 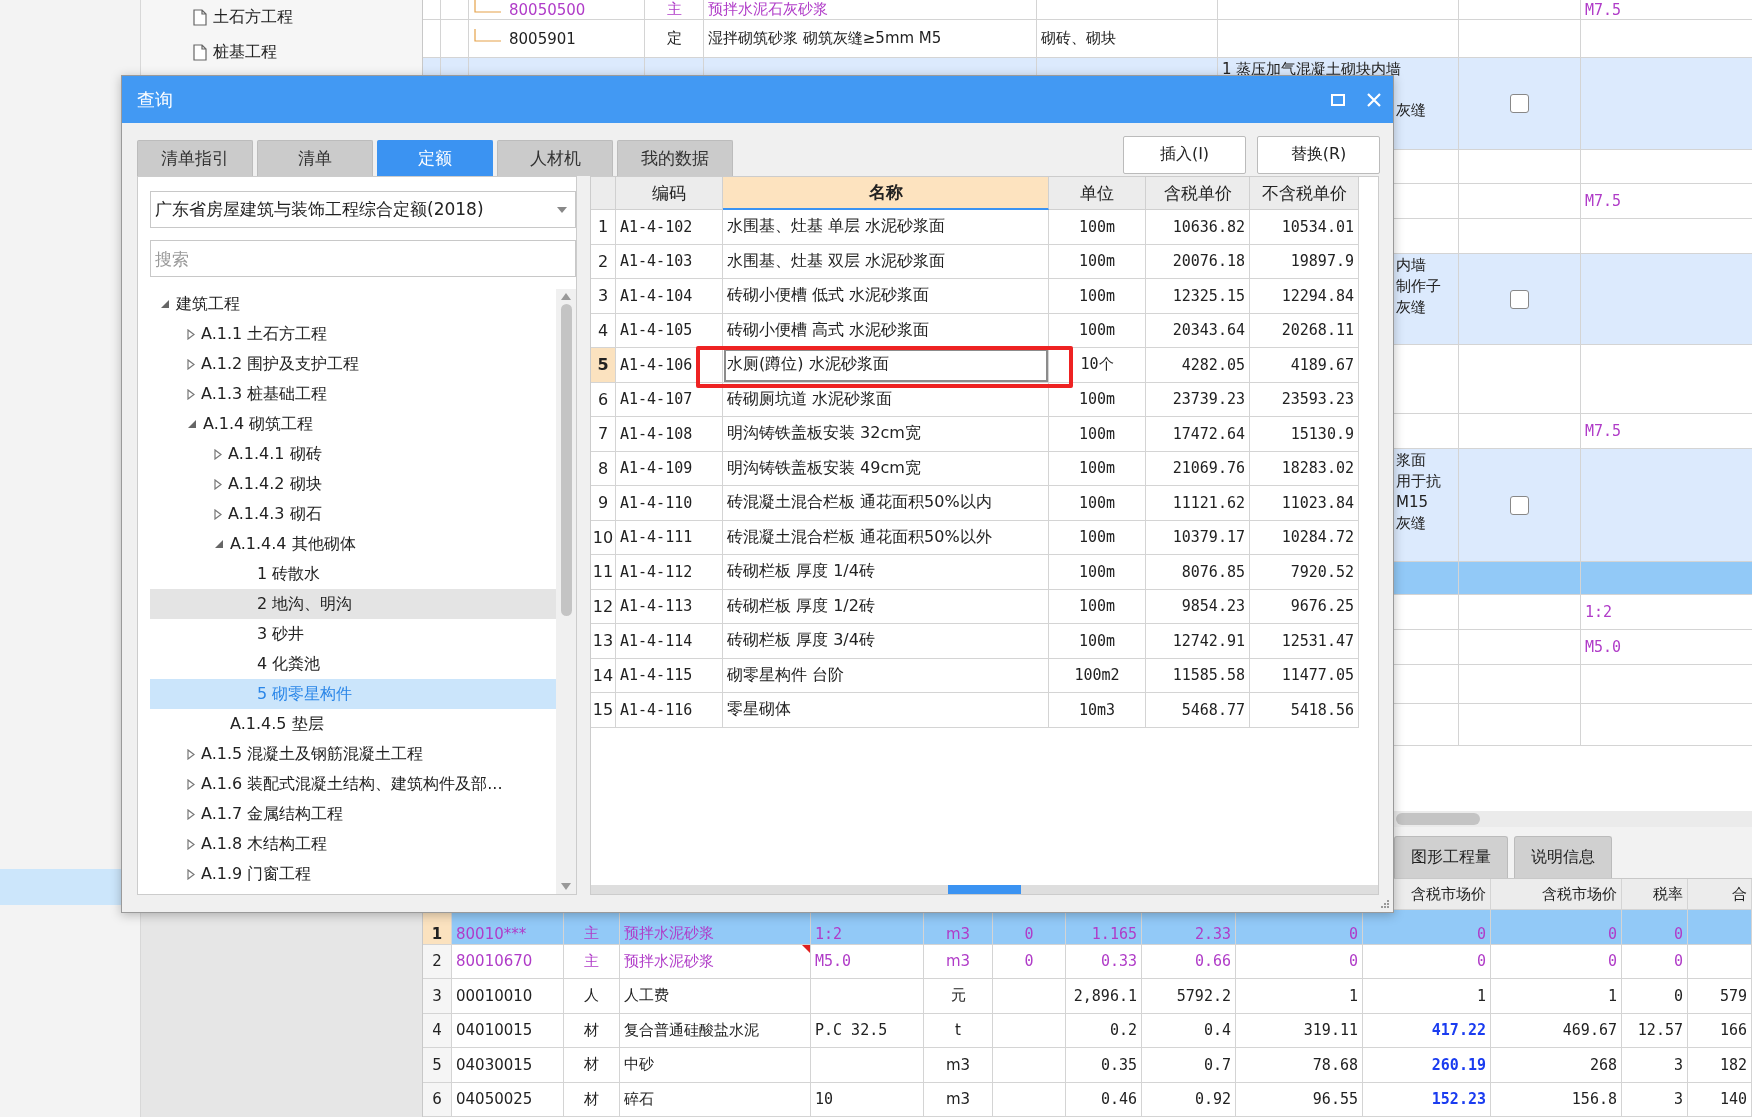 What do you see at coordinates (669, 193) in the screenshot?
I see `column-header: 编码` at bounding box center [669, 193].